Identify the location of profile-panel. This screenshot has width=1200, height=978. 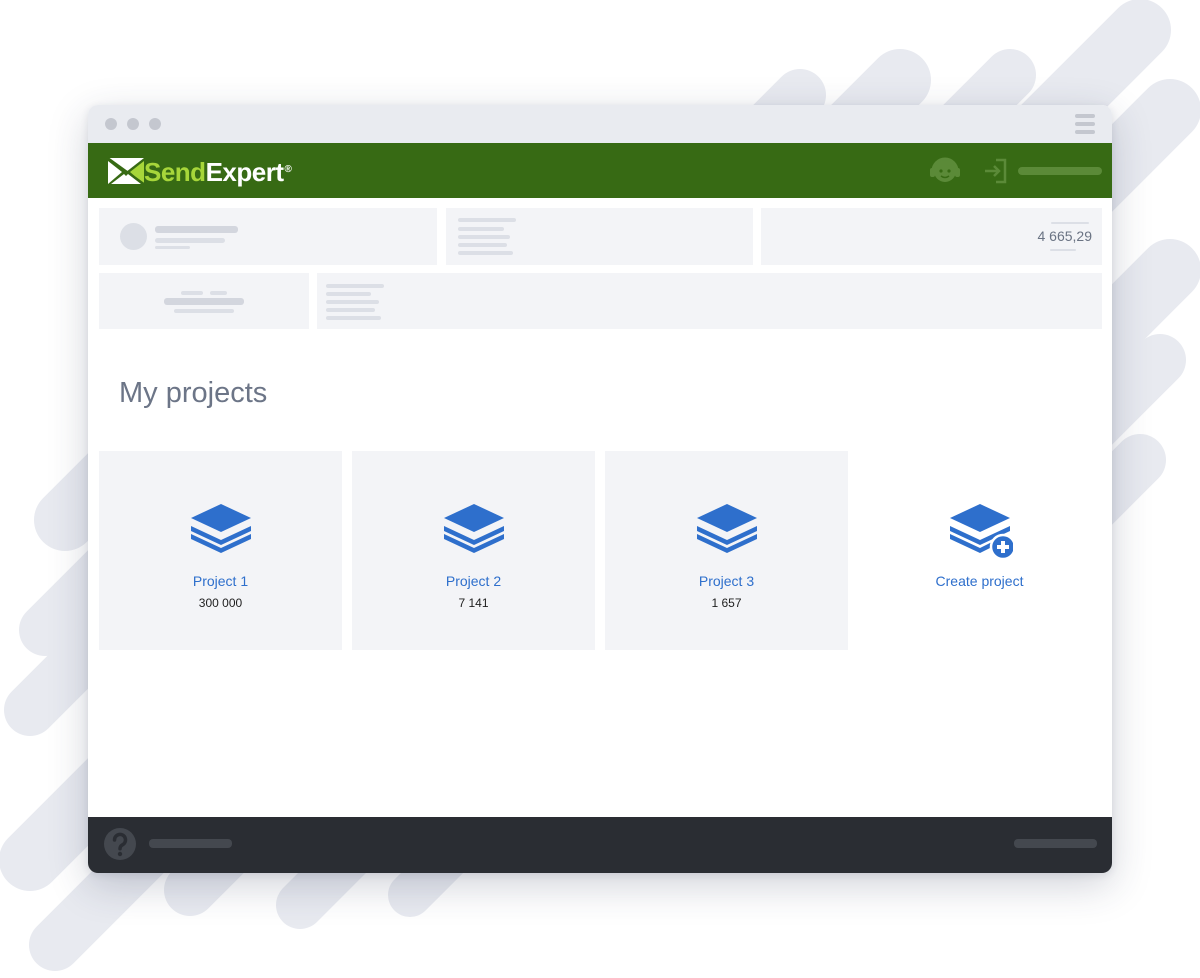
(268, 236).